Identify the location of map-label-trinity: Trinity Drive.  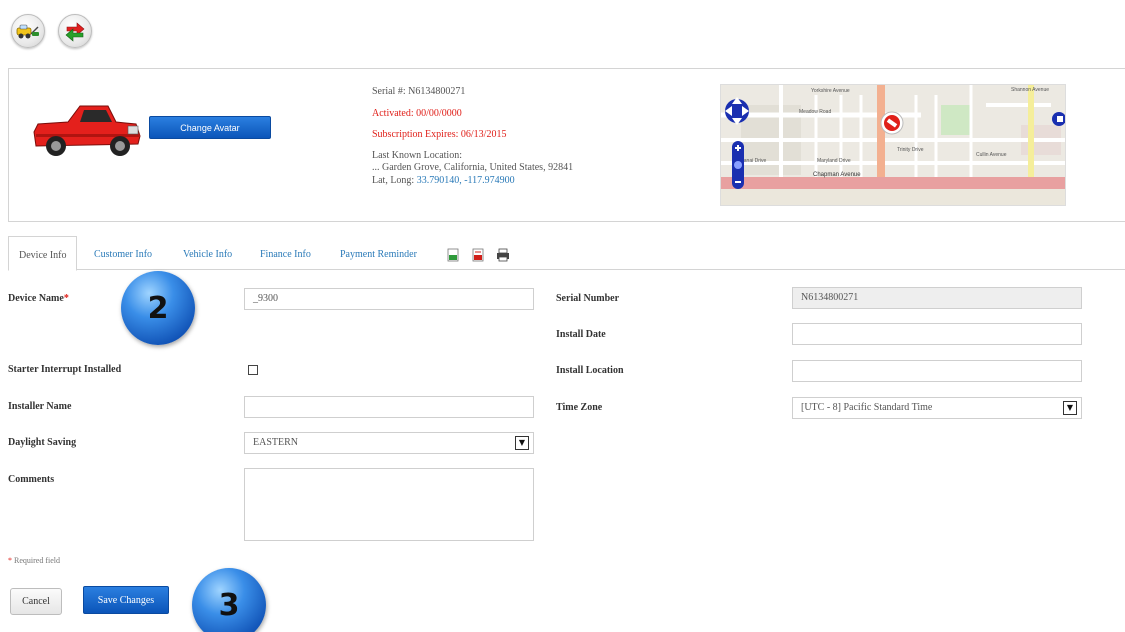
(910, 150).